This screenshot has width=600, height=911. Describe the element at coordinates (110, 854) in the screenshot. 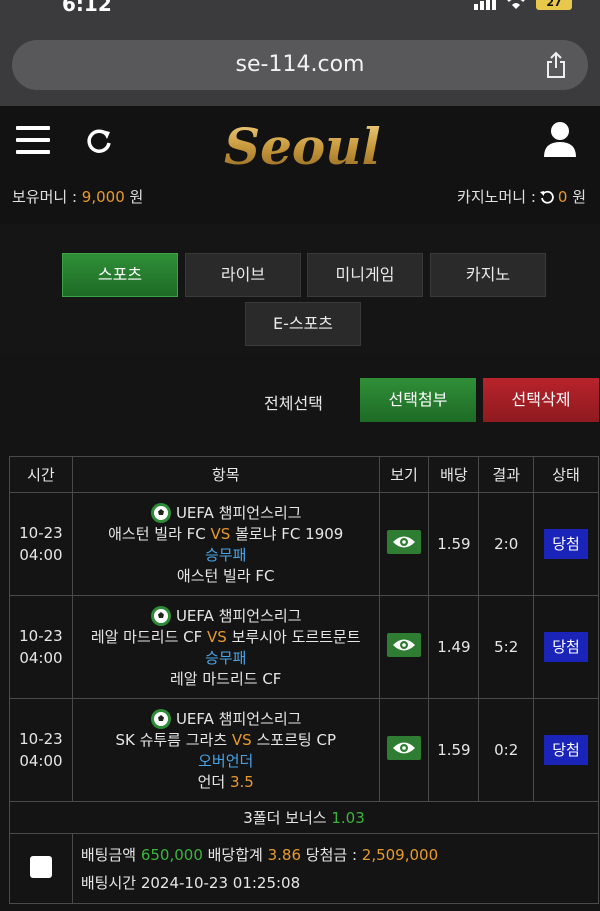

I see `bet-amount-label: 배팅금액` at that location.